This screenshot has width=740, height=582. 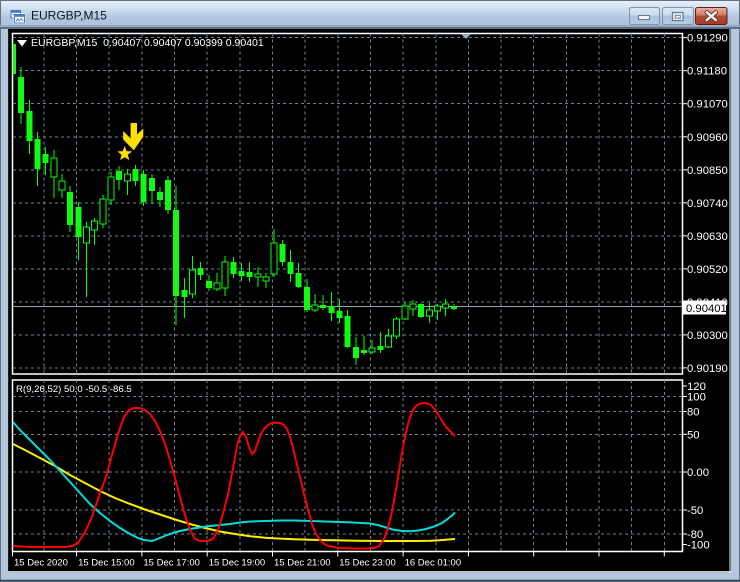 I want to click on svg-text: -50, so click(x=695, y=511).